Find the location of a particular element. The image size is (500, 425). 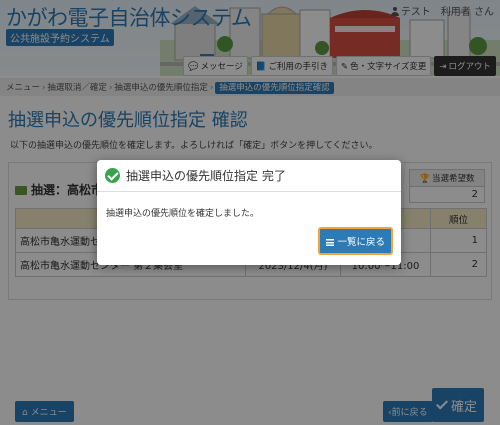

list-icon is located at coordinates (330, 242).